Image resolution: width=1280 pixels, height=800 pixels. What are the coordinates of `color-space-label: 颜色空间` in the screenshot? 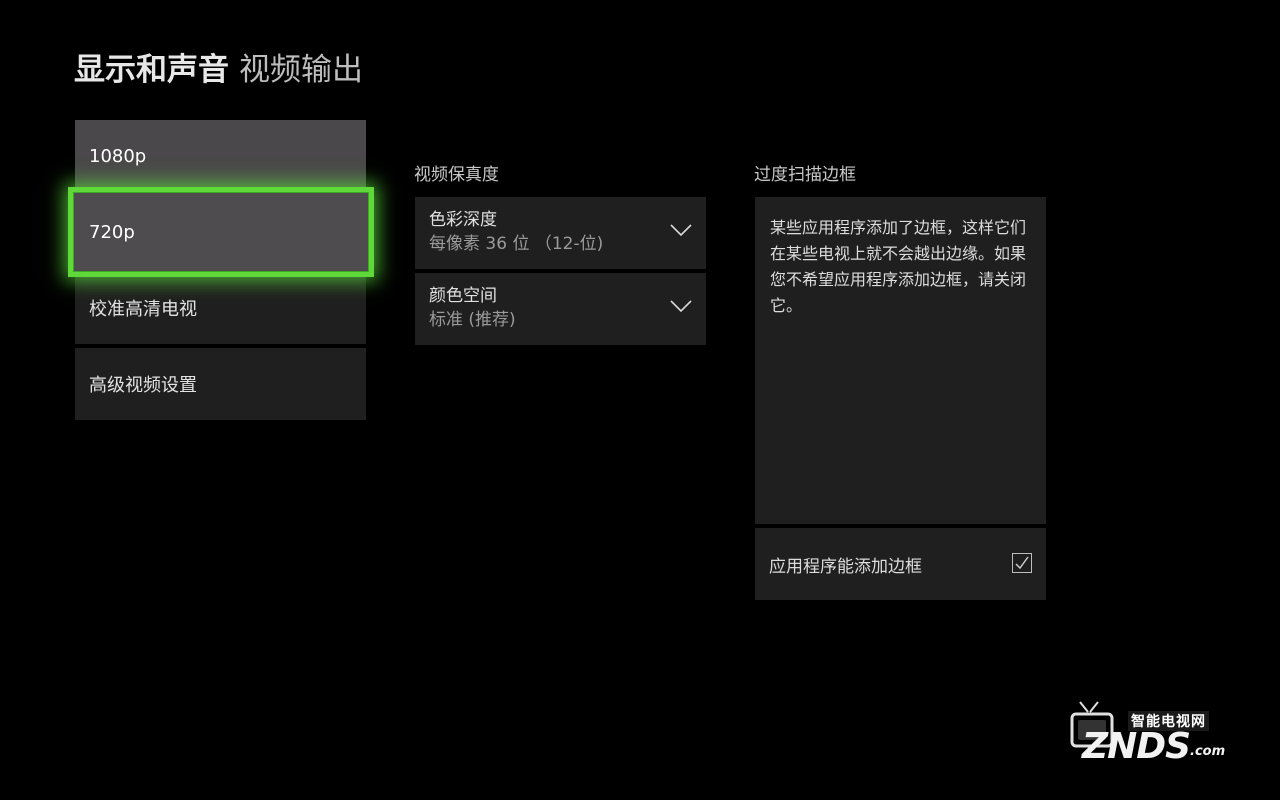 It's located at (463, 296).